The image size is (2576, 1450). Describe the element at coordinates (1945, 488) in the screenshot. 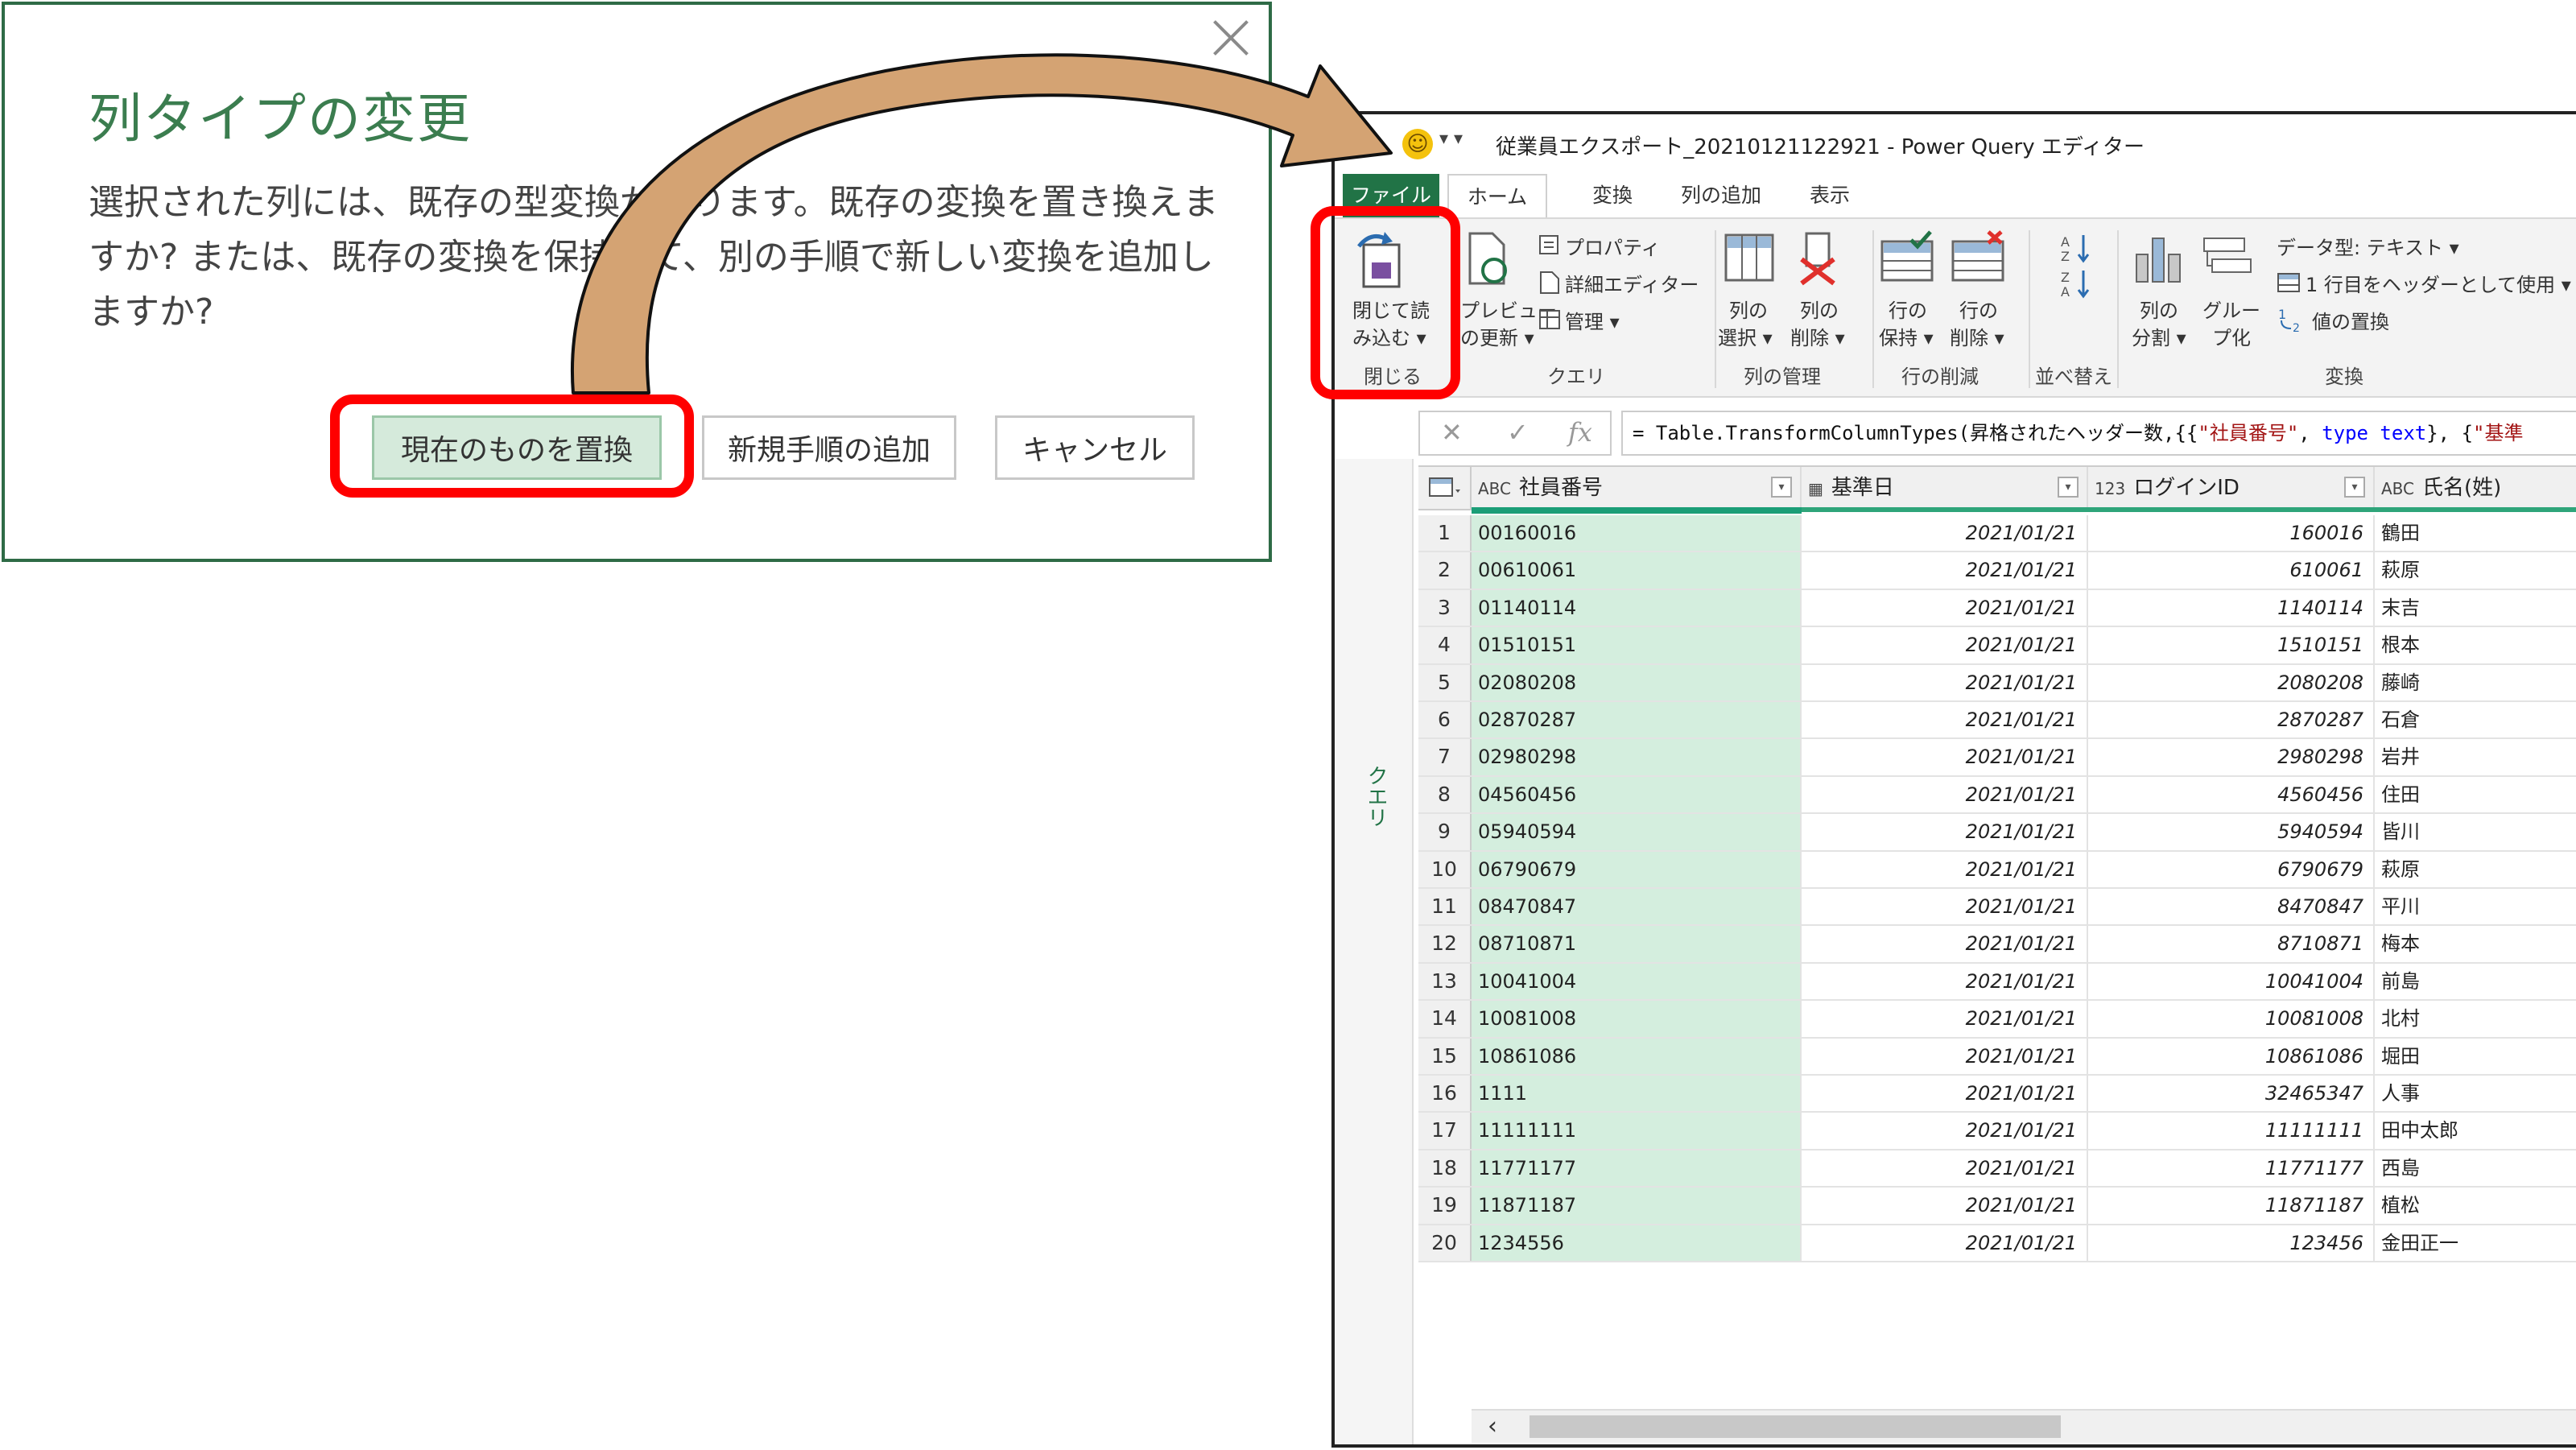

I see `column-header-base-date: ▦ 基準日 ▾` at that location.